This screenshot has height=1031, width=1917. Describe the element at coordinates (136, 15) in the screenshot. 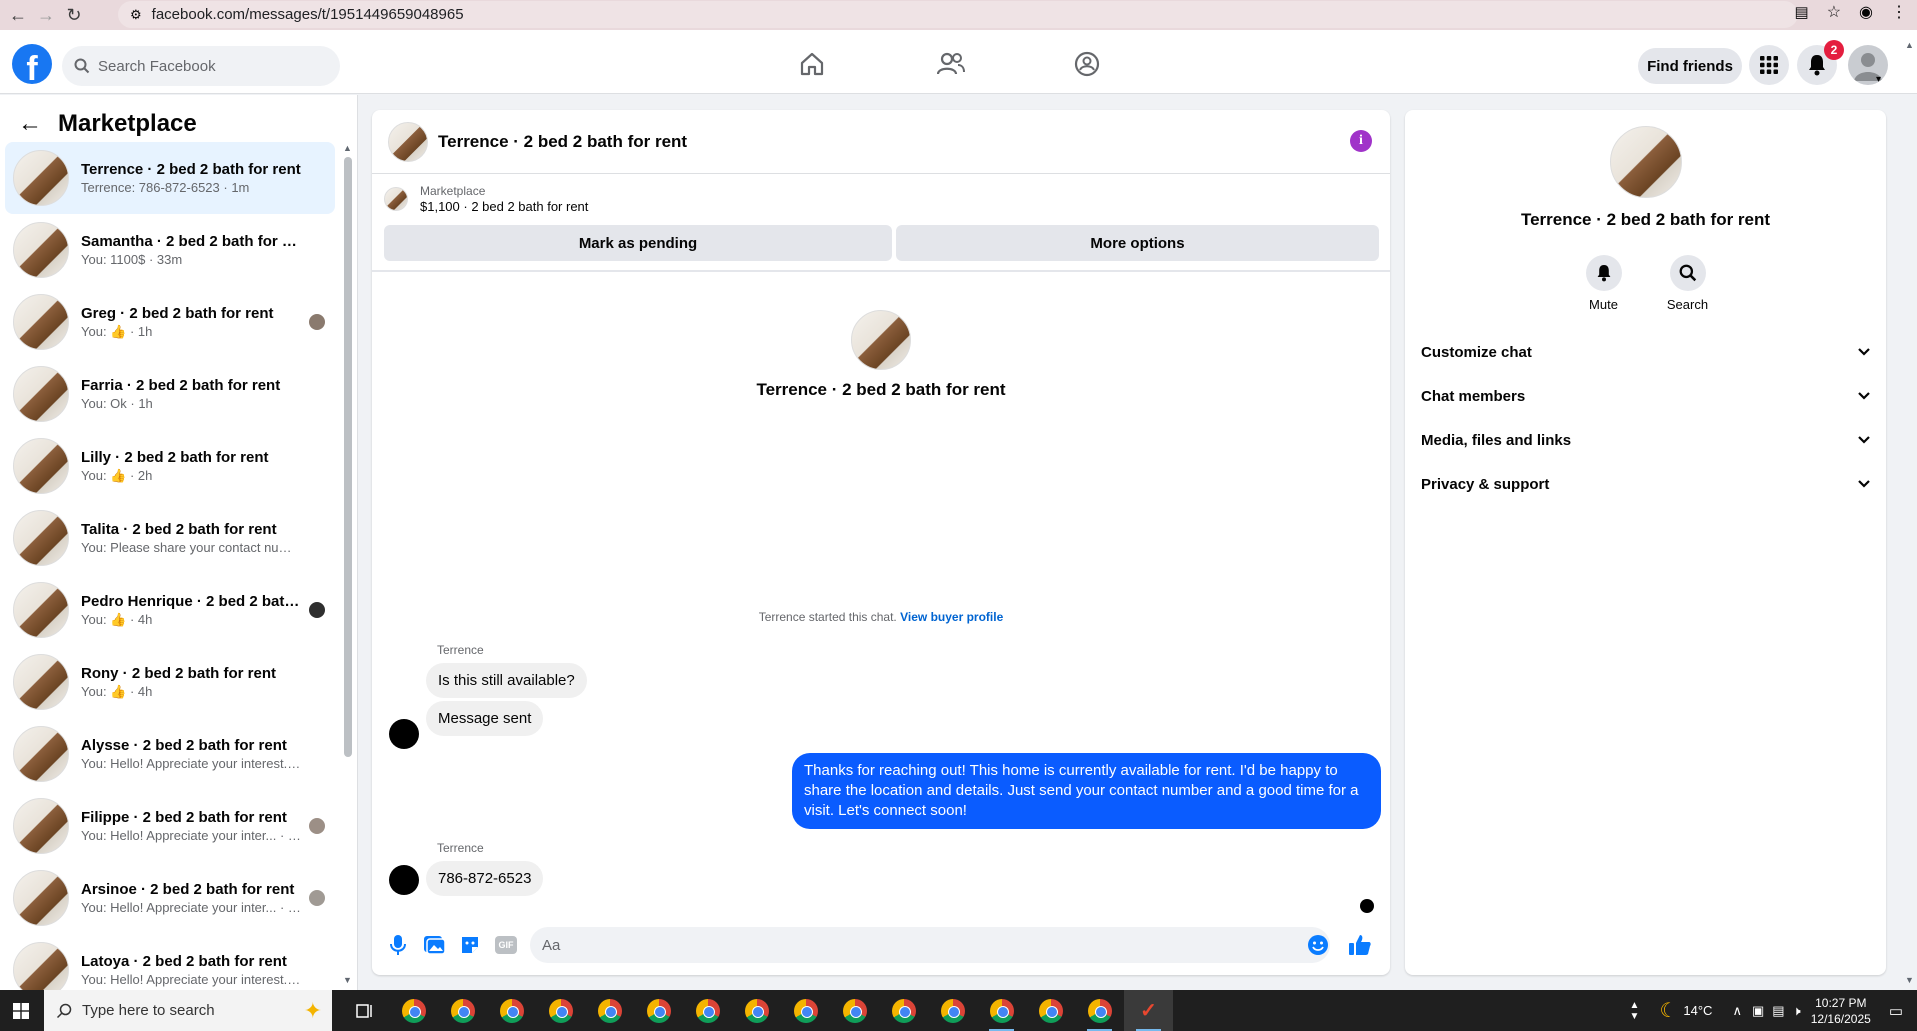

I see `site-info-icon: ⚙` at that location.